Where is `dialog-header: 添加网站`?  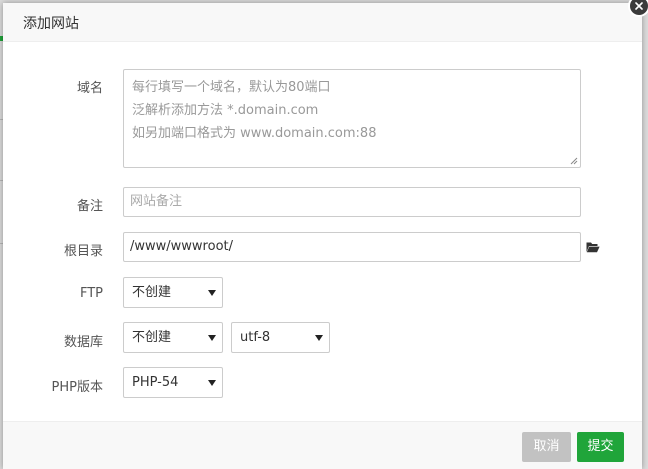 dialog-header: 添加网站 is located at coordinates (322, 22).